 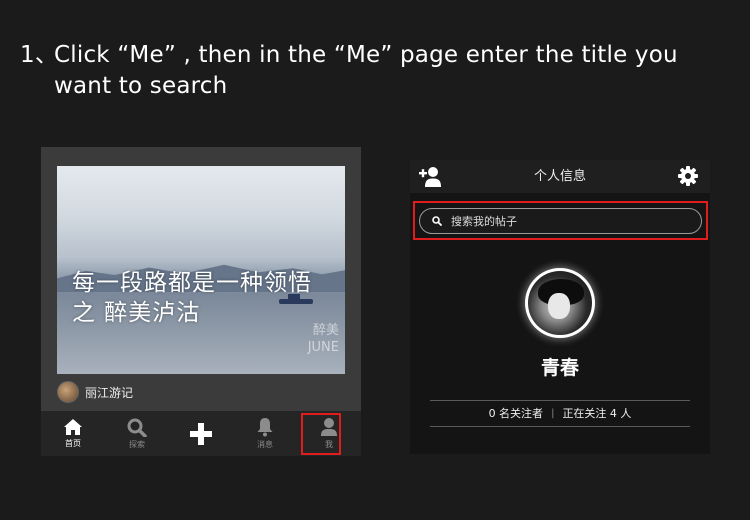 I want to click on tab-me: 我, so click(x=329, y=433).